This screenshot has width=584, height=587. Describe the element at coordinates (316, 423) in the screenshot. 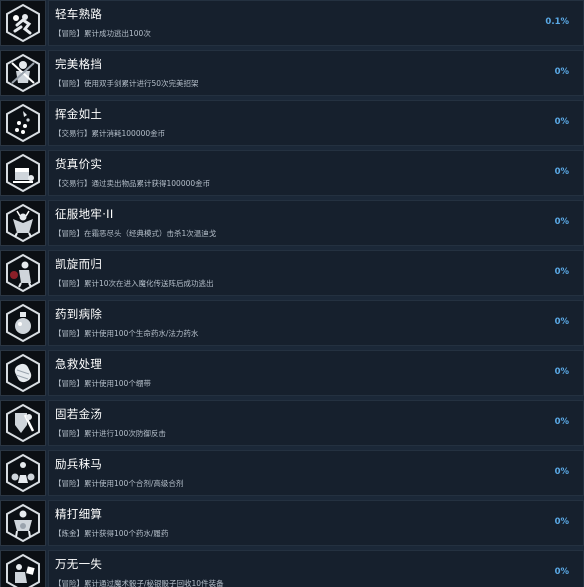

I see `achievement-panel: 固若金汤 【冒险】累计进行100次防御反击 0%` at that location.